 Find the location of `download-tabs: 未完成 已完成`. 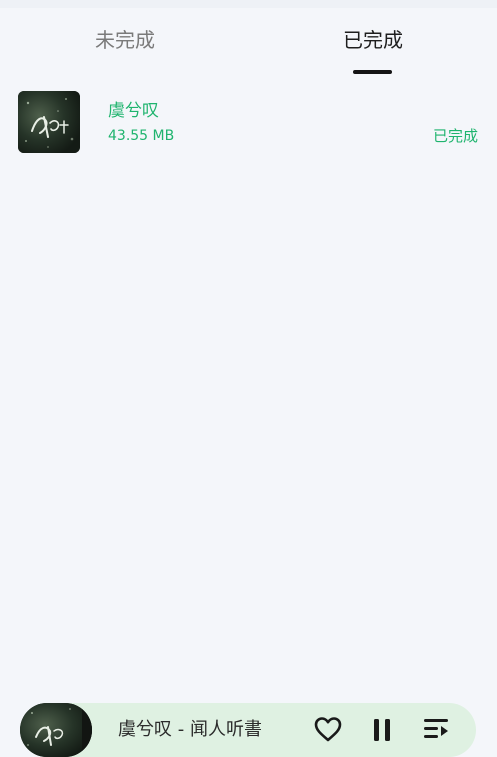

download-tabs: 未完成 已完成 is located at coordinates (248, 41).